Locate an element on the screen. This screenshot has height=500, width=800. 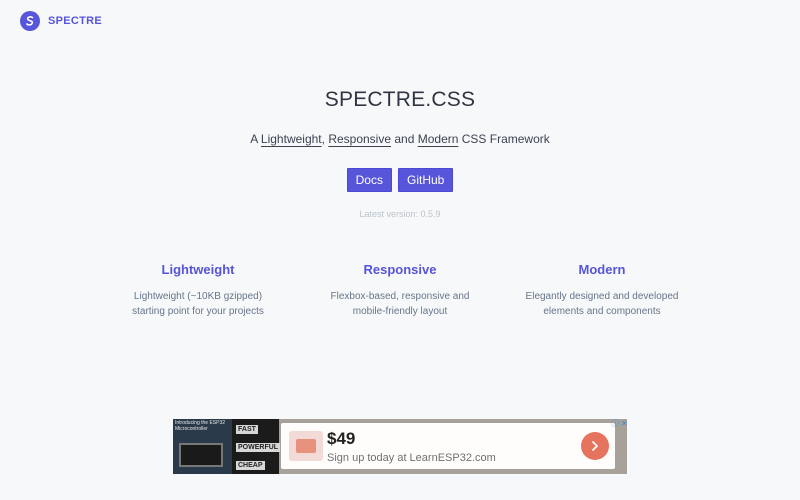
ad-tag-powerful: POWERFUL is located at coordinates (258, 447).